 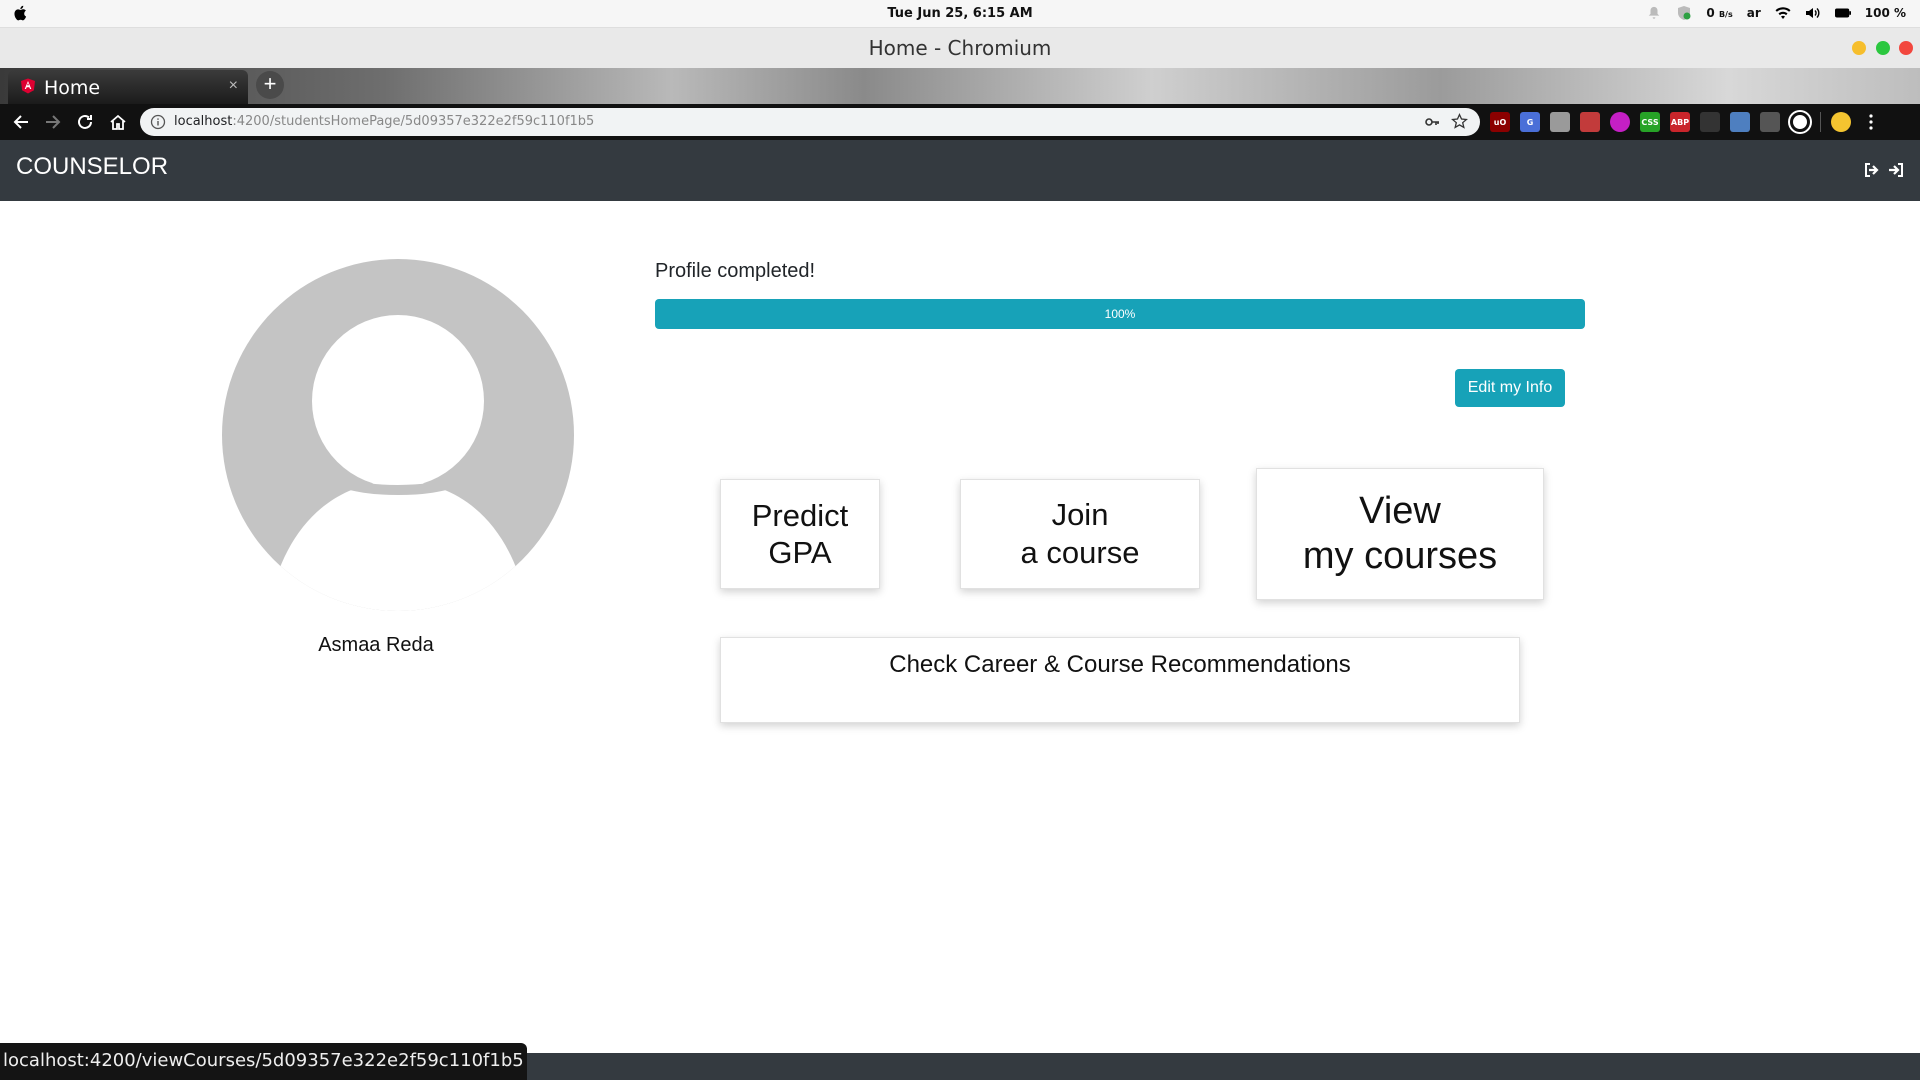 I want to click on abp-extension-icon: ABP, so click(x=1680, y=122).